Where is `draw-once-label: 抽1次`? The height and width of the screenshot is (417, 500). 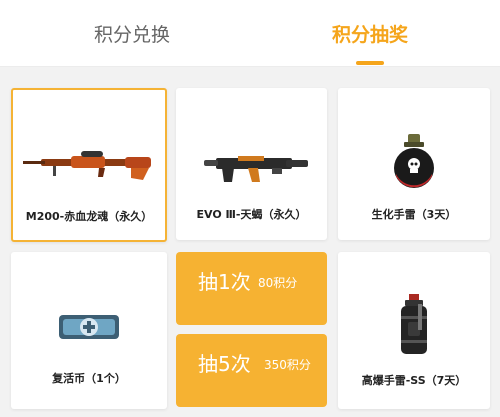 draw-once-label: 抽1次 is located at coordinates (224, 282).